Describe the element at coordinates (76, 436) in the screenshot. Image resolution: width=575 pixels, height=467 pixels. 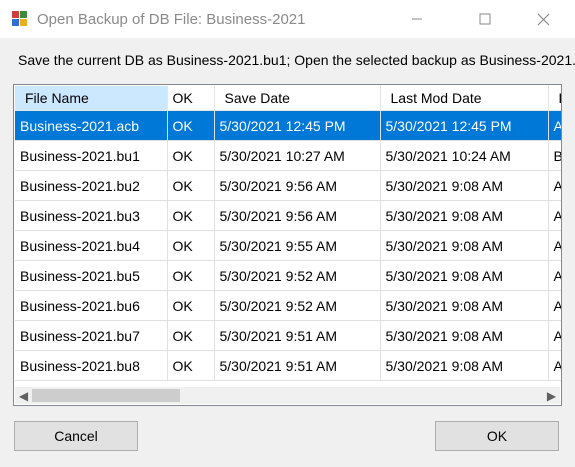
I see `cancel-button: Cancel` at that location.